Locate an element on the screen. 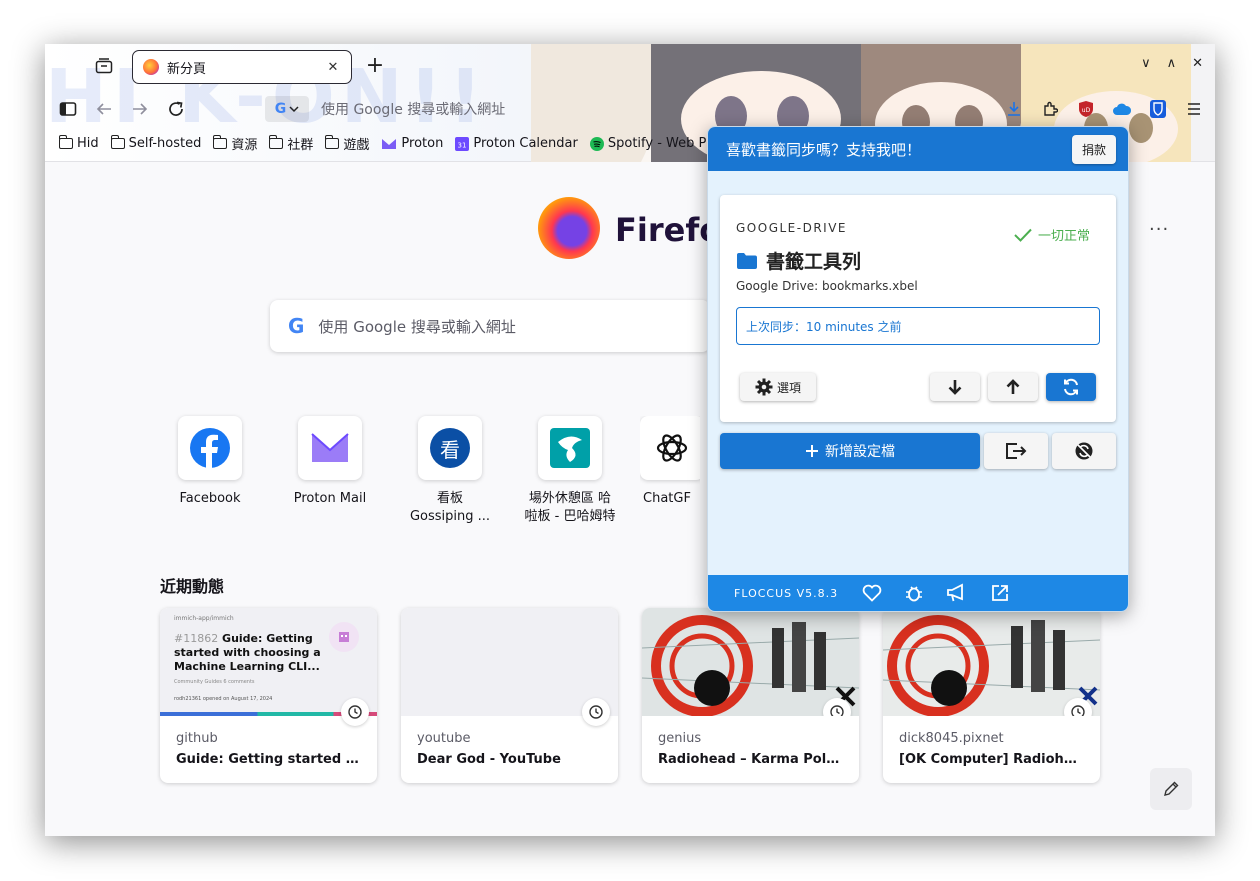 This screenshot has width=1260, height=881. shortcut-bahamut: 場外休憩區 哈 啦板 - 巴哈姆特 is located at coordinates (570, 471).